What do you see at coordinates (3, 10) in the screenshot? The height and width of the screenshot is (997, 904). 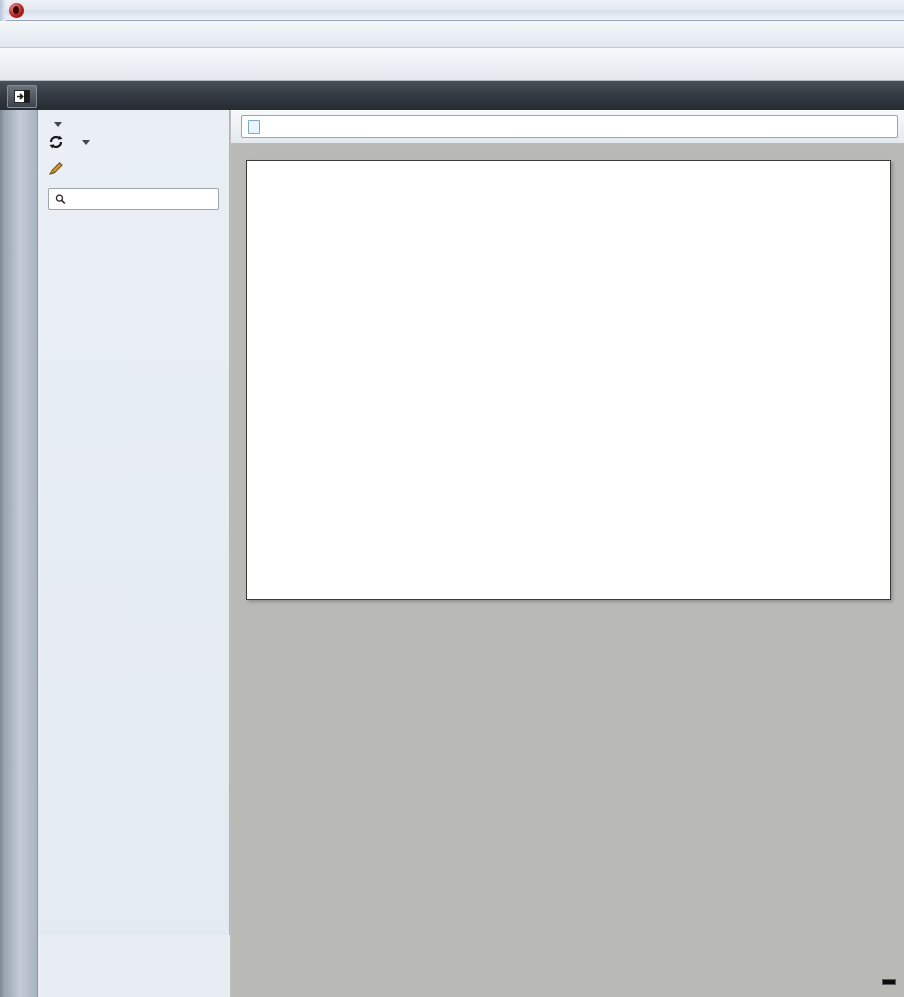 I see `title-bar-left-edge` at bounding box center [3, 10].